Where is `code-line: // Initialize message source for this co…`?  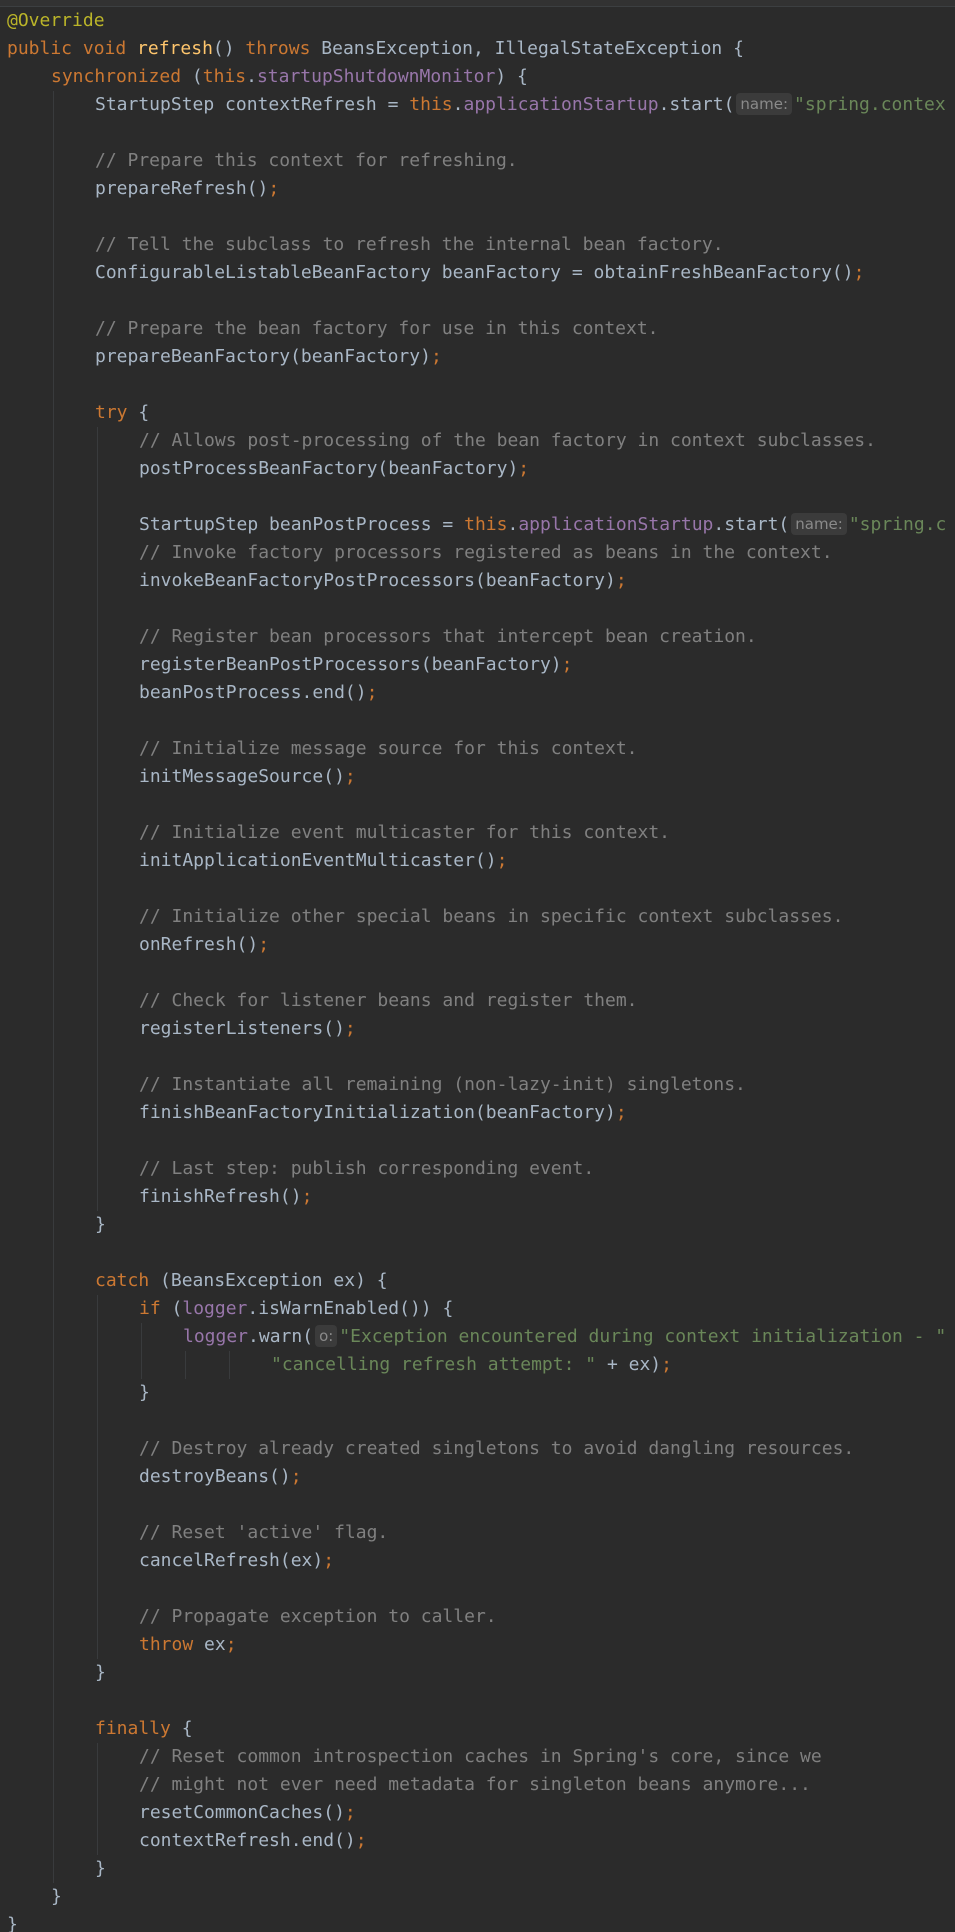 code-line: // Initialize message source for this co… is located at coordinates (477, 749).